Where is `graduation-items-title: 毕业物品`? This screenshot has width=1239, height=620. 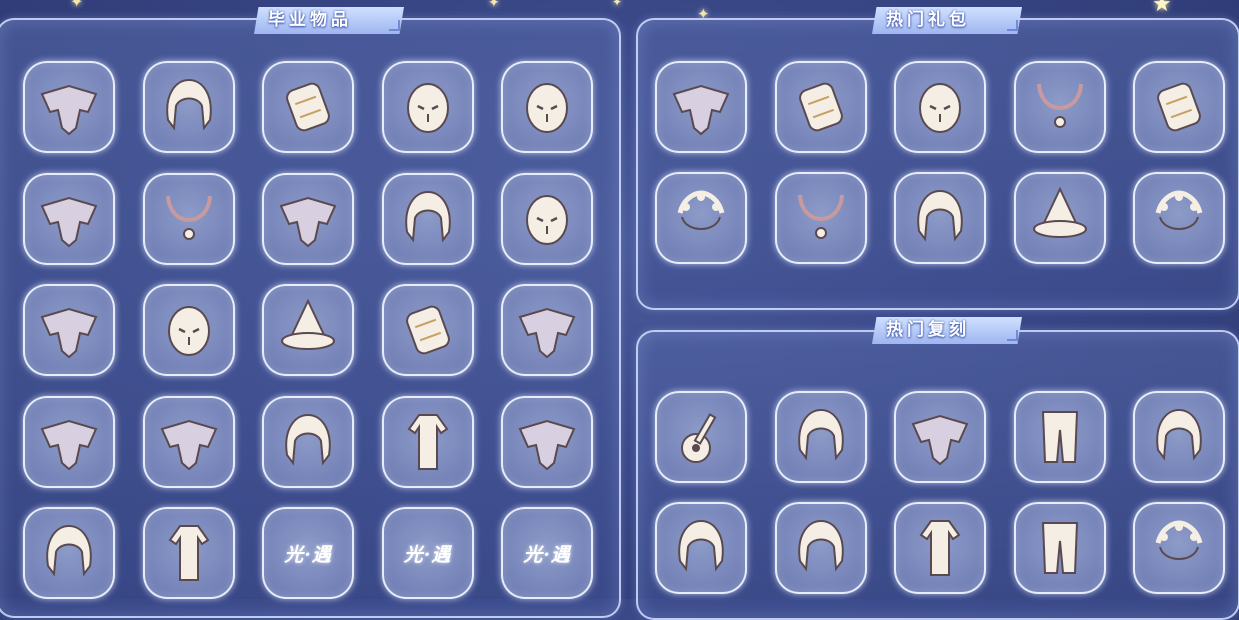
graduation-items-title: 毕业物品 is located at coordinates (329, 20).